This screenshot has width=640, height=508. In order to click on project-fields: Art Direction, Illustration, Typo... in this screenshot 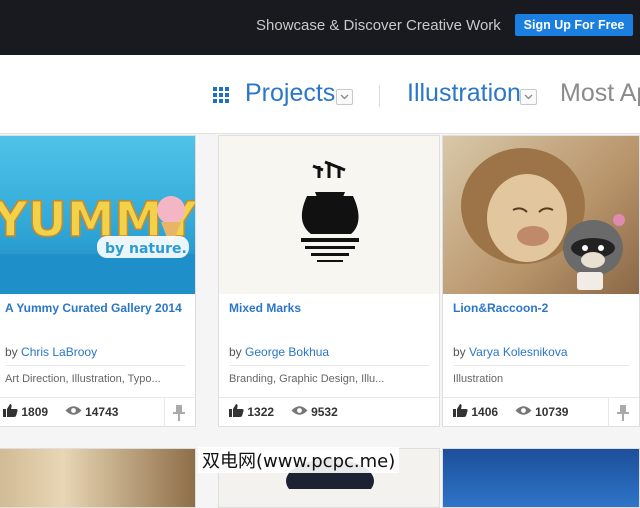, I will do `click(83, 379)`.